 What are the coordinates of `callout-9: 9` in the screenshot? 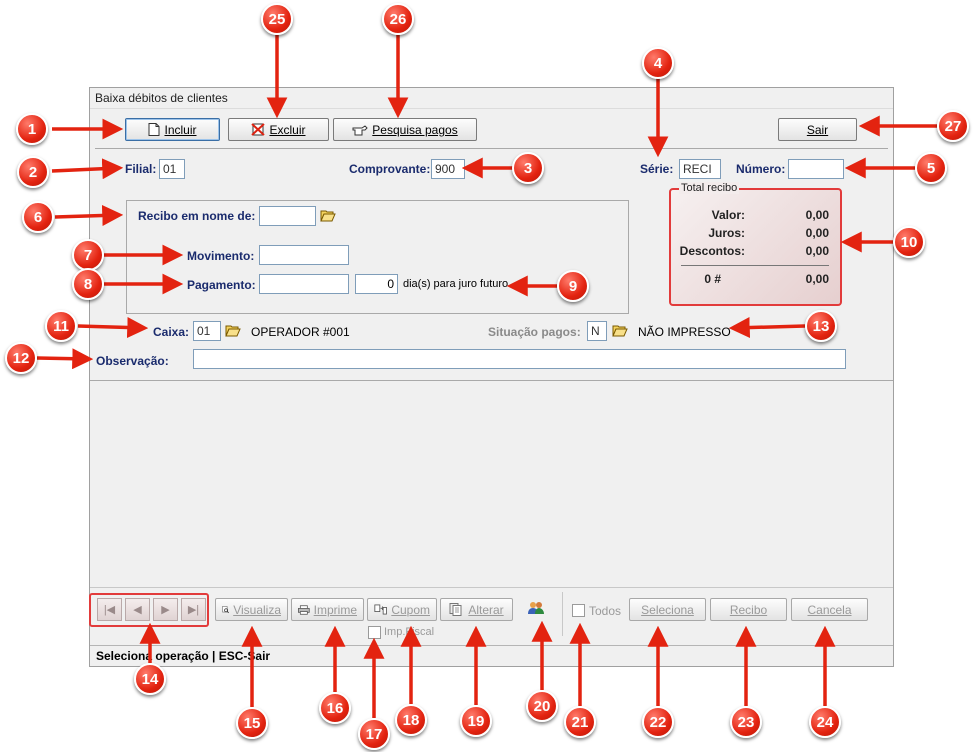 It's located at (573, 286).